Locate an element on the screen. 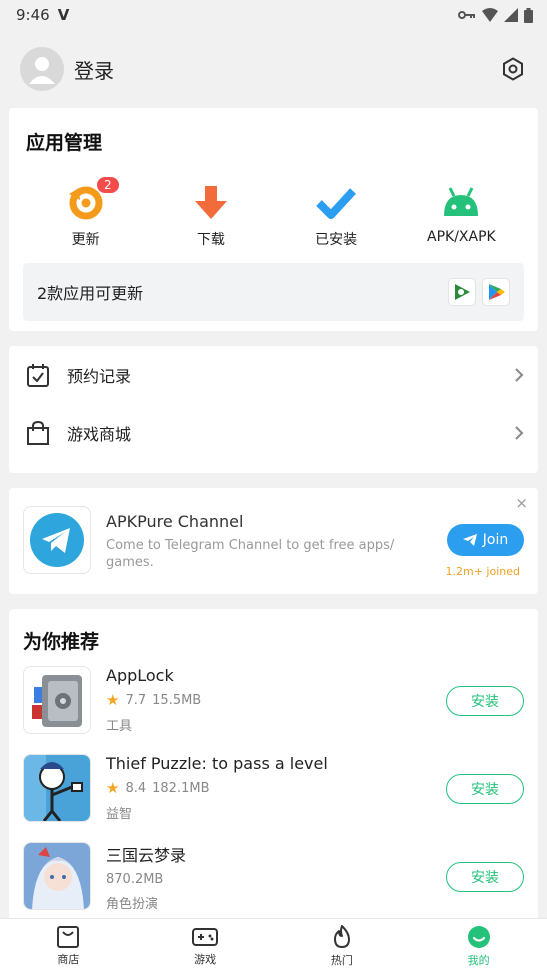 The image size is (547, 973). list-item: AppLock ★ 7.7 15.5MB 工具 安装 is located at coordinates (273, 710).